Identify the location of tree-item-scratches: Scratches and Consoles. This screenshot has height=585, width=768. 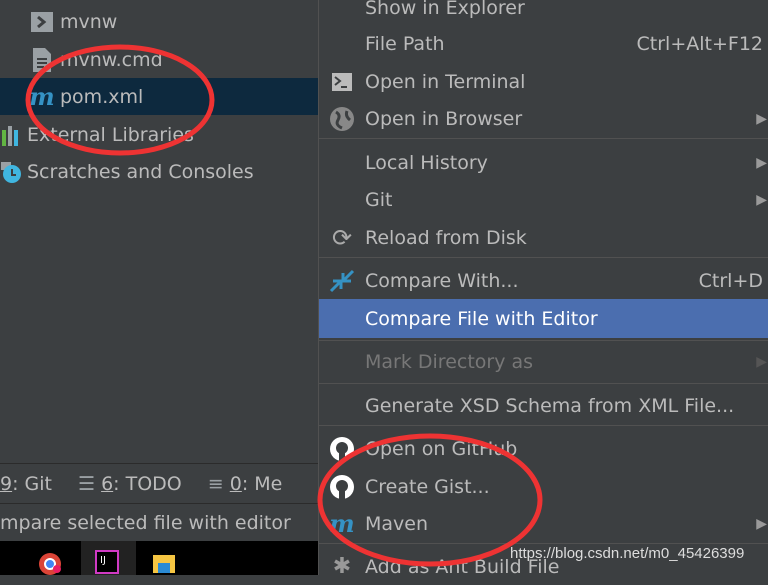
(159, 171).